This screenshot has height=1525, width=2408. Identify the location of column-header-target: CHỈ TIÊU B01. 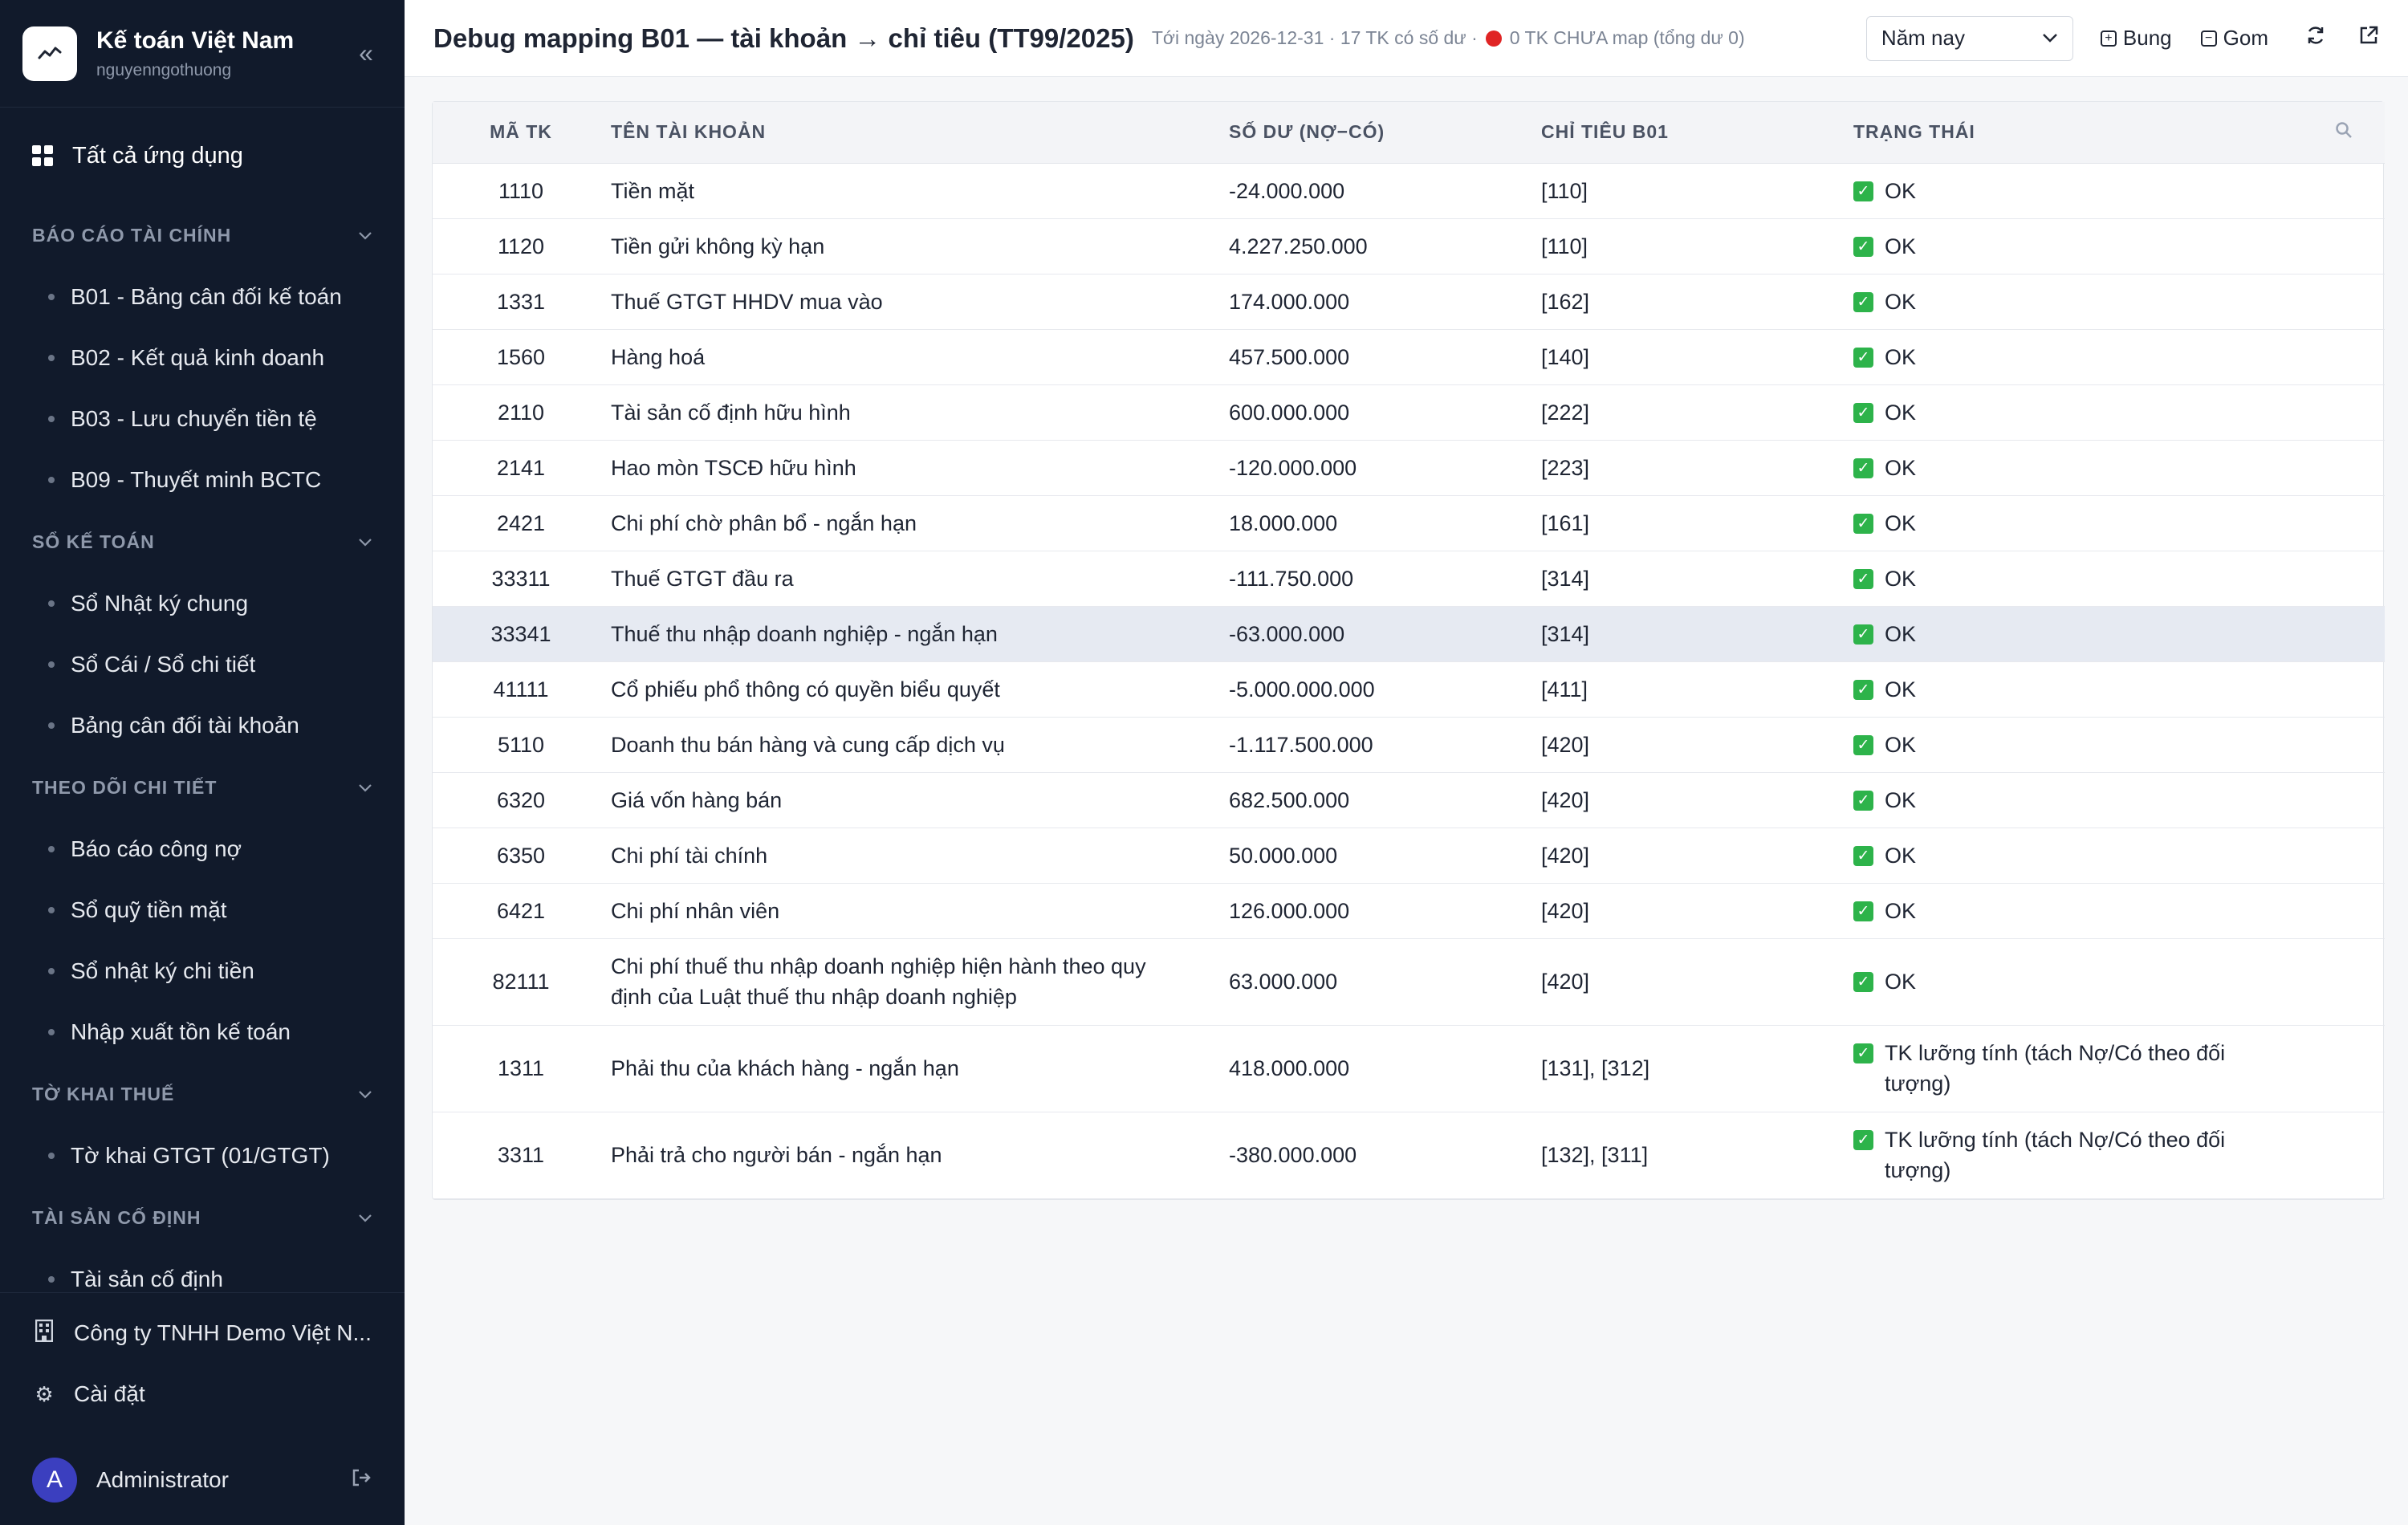
(1697, 133).